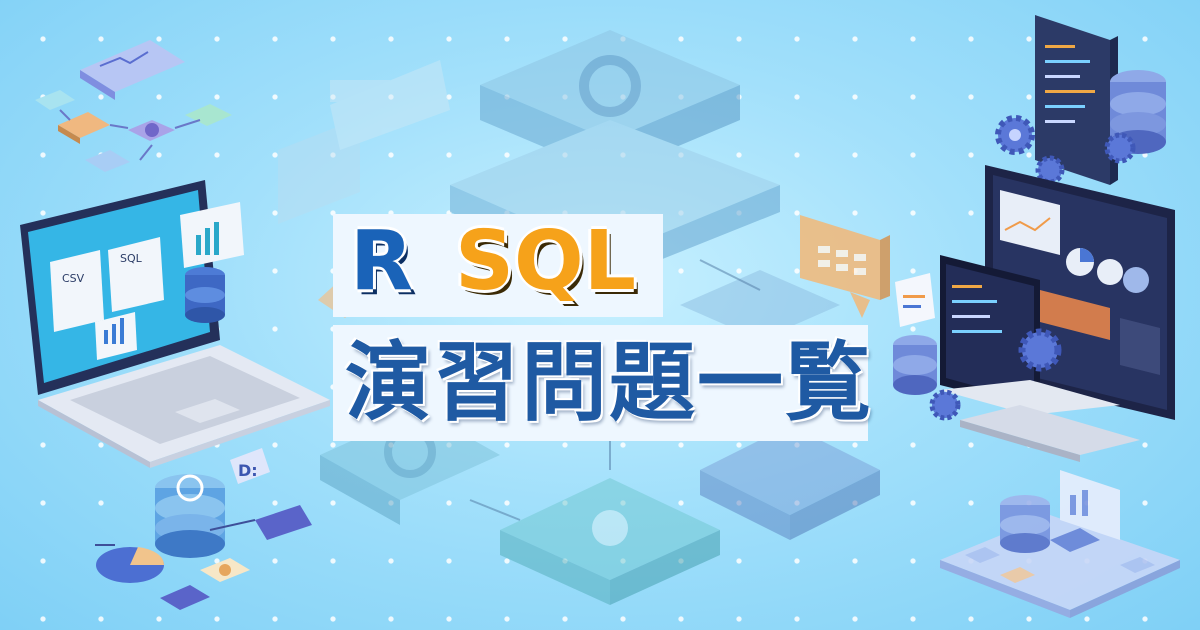 Image resolution: width=1200 pixels, height=630 pixels. I want to click on db-badge-label: D:, so click(248, 470).